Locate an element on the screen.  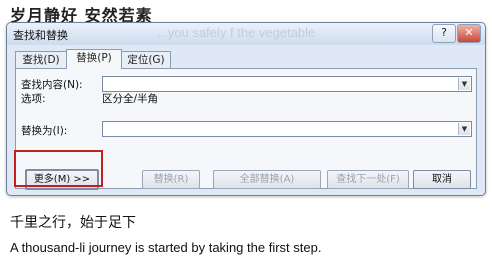
replace-all-button: 全部替换(A) is located at coordinates (267, 179).